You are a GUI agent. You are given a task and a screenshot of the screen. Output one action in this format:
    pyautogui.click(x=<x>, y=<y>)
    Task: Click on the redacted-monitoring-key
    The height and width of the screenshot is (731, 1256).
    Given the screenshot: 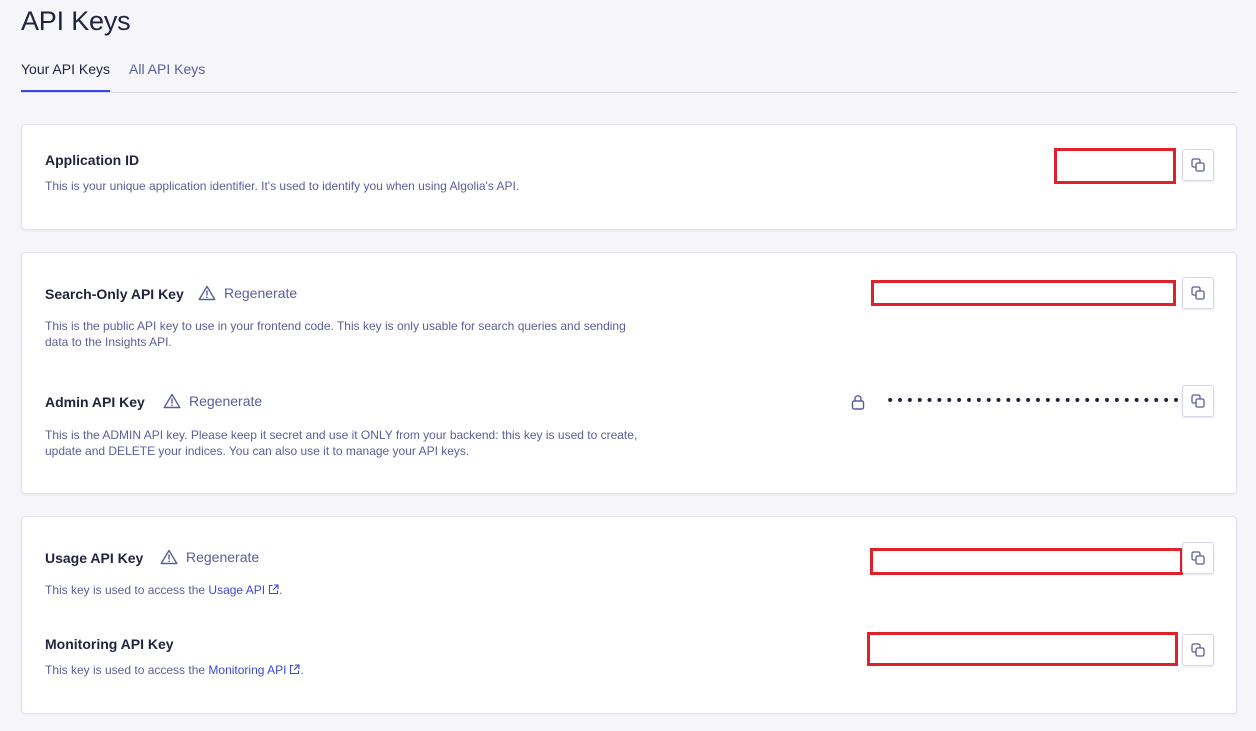 What is the action you would take?
    pyautogui.click(x=1022, y=649)
    